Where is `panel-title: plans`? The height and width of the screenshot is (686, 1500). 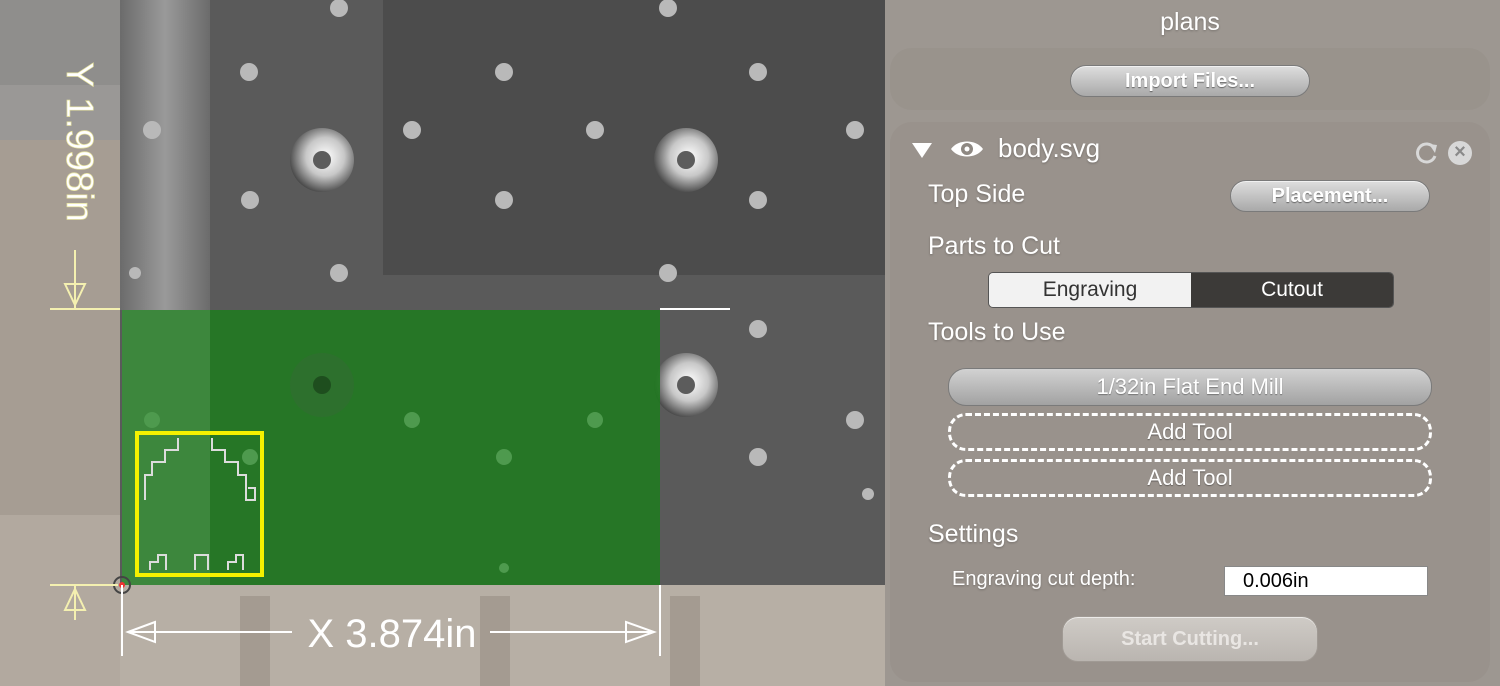 panel-title: plans is located at coordinates (1190, 22).